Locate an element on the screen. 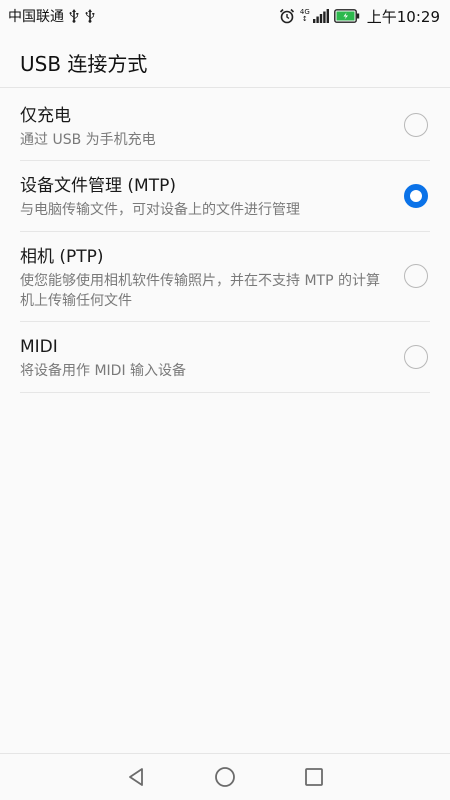  option-midi: MIDI 将设备用作 MIDI 输入设备 is located at coordinates (225, 357).